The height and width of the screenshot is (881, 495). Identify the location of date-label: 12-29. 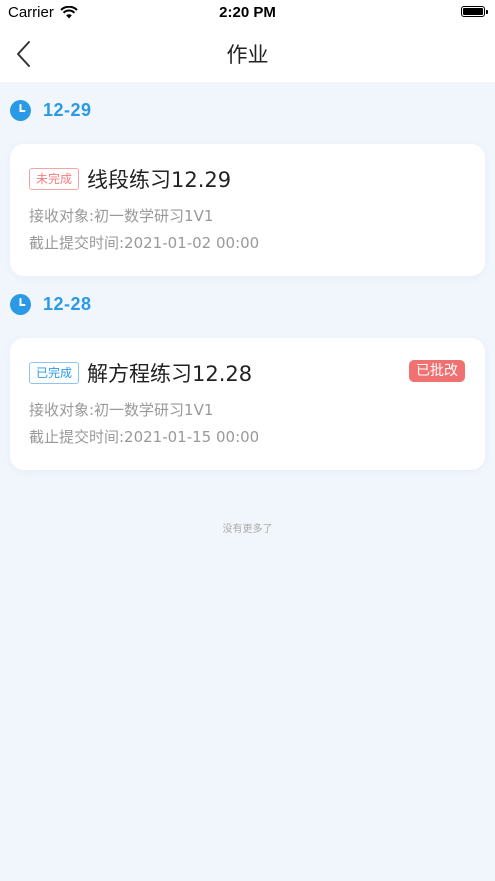
(67, 110).